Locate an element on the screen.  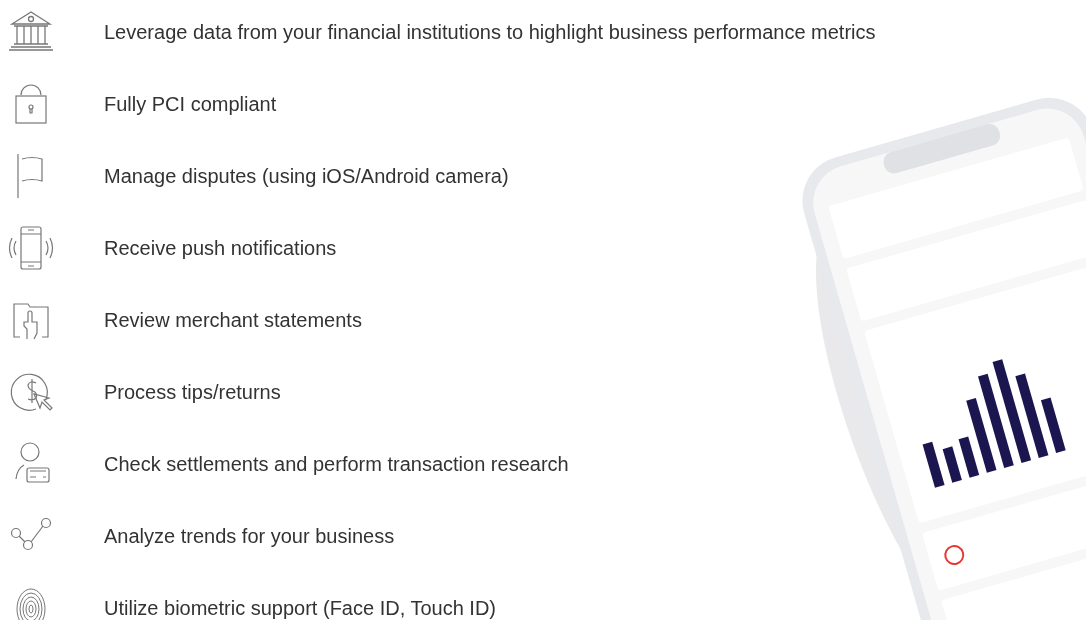
feature-text: Review merchant statements is located at coordinates (233, 320).